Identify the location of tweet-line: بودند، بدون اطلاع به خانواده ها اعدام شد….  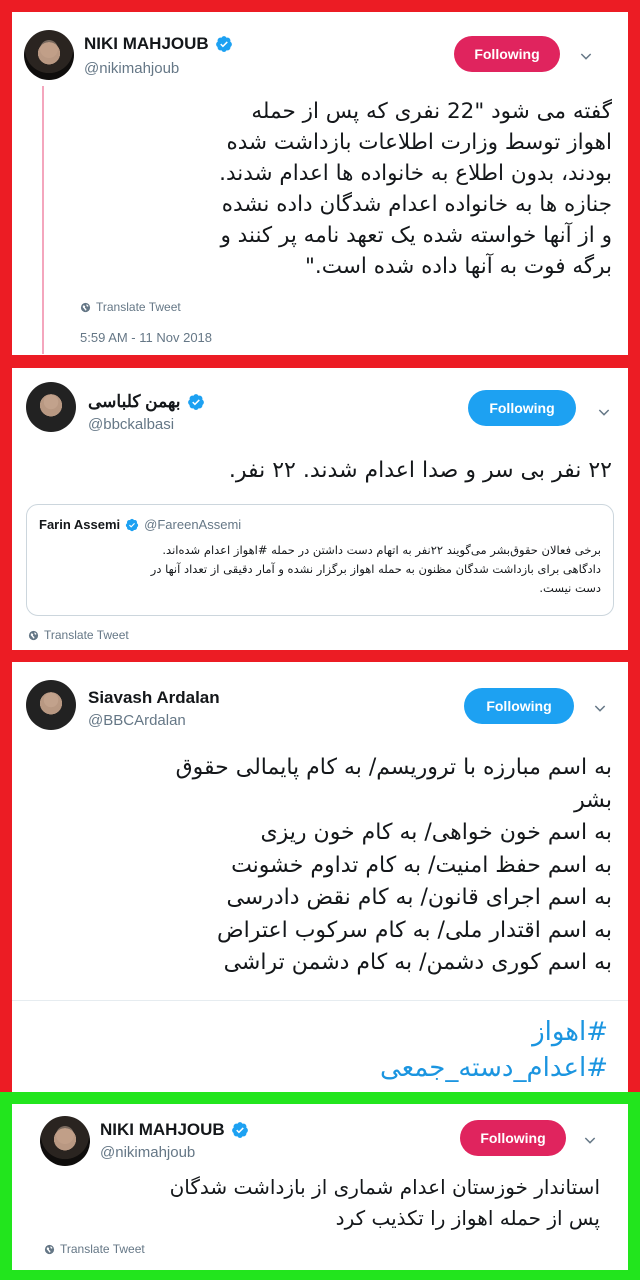
(415, 173).